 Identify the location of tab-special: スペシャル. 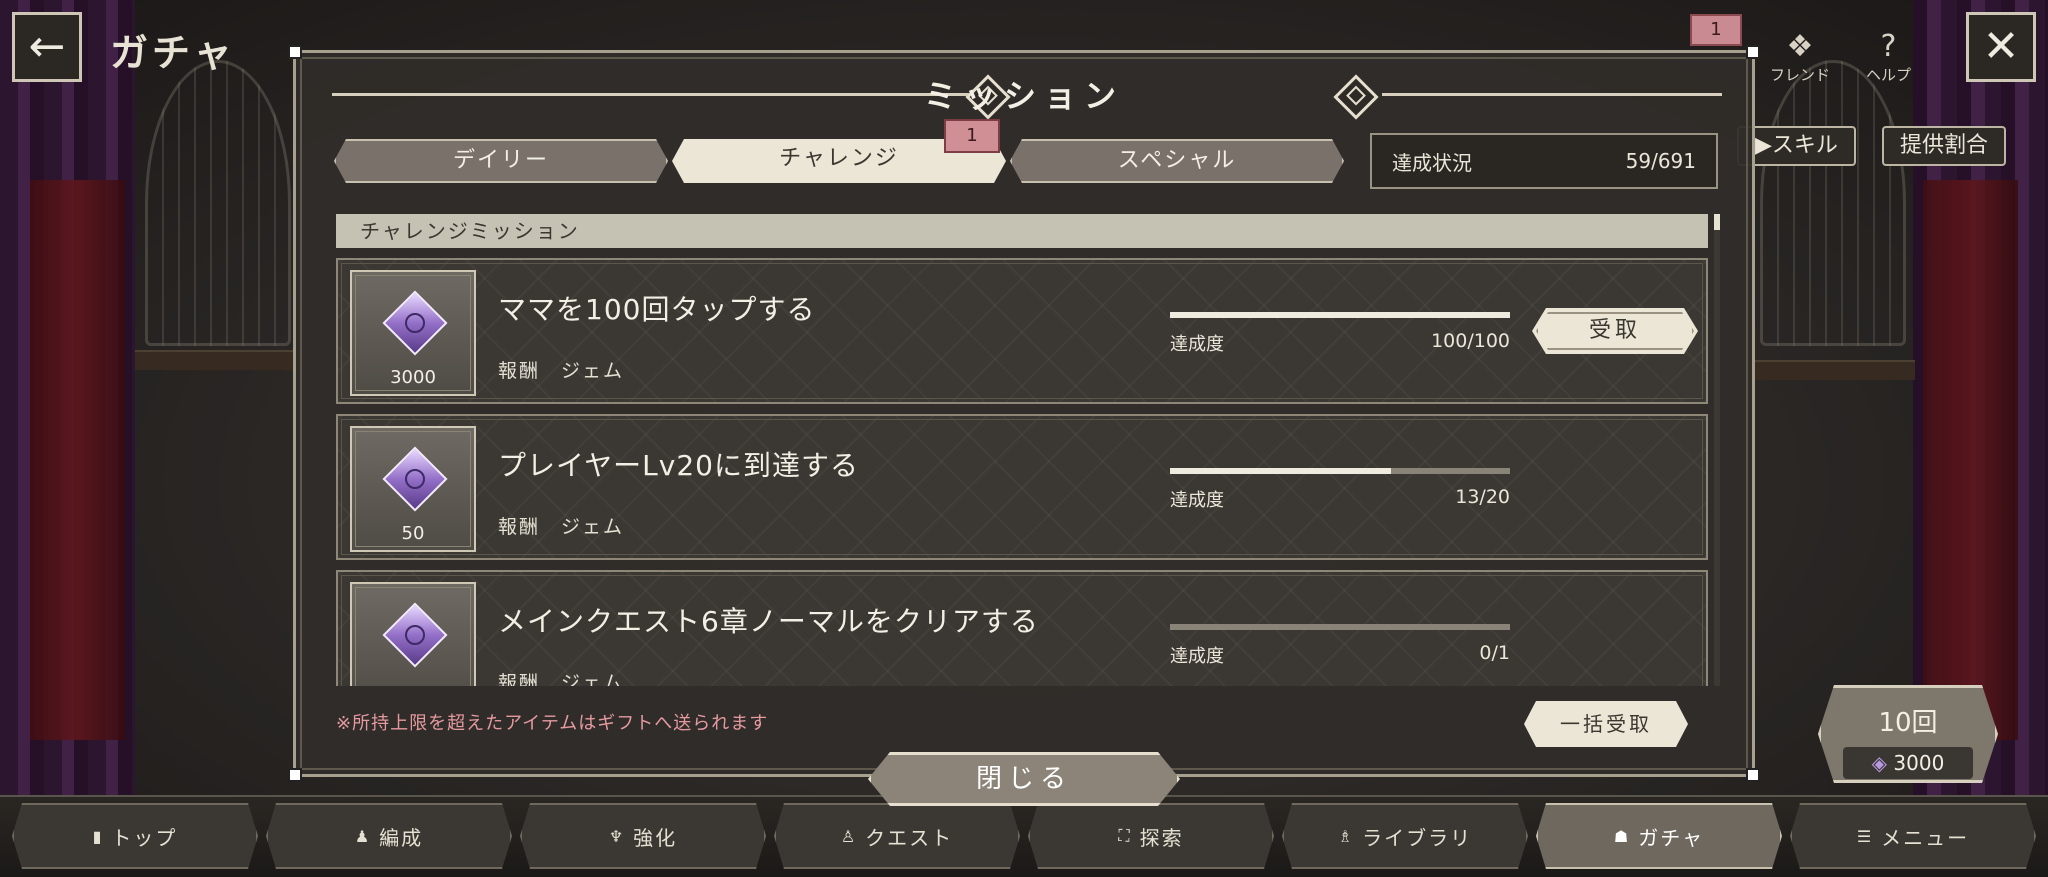
(1177, 161).